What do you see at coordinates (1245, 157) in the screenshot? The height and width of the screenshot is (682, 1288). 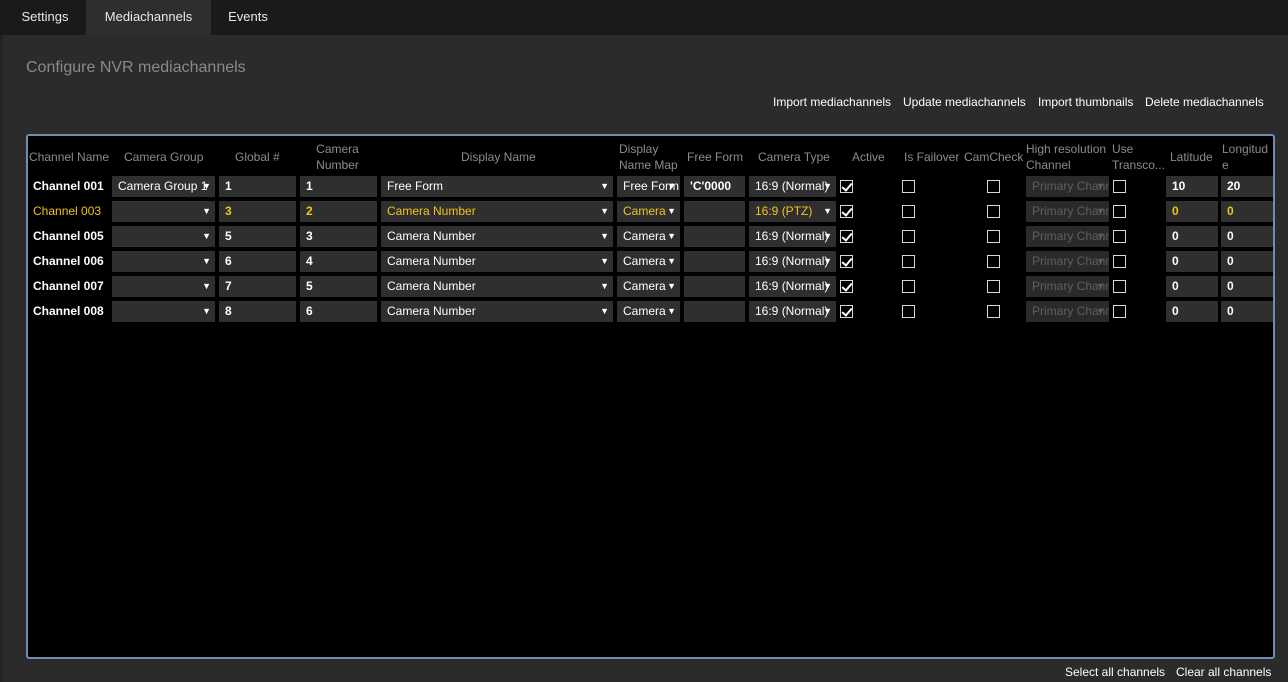 I see `col-header-longitude: Longitud e` at bounding box center [1245, 157].